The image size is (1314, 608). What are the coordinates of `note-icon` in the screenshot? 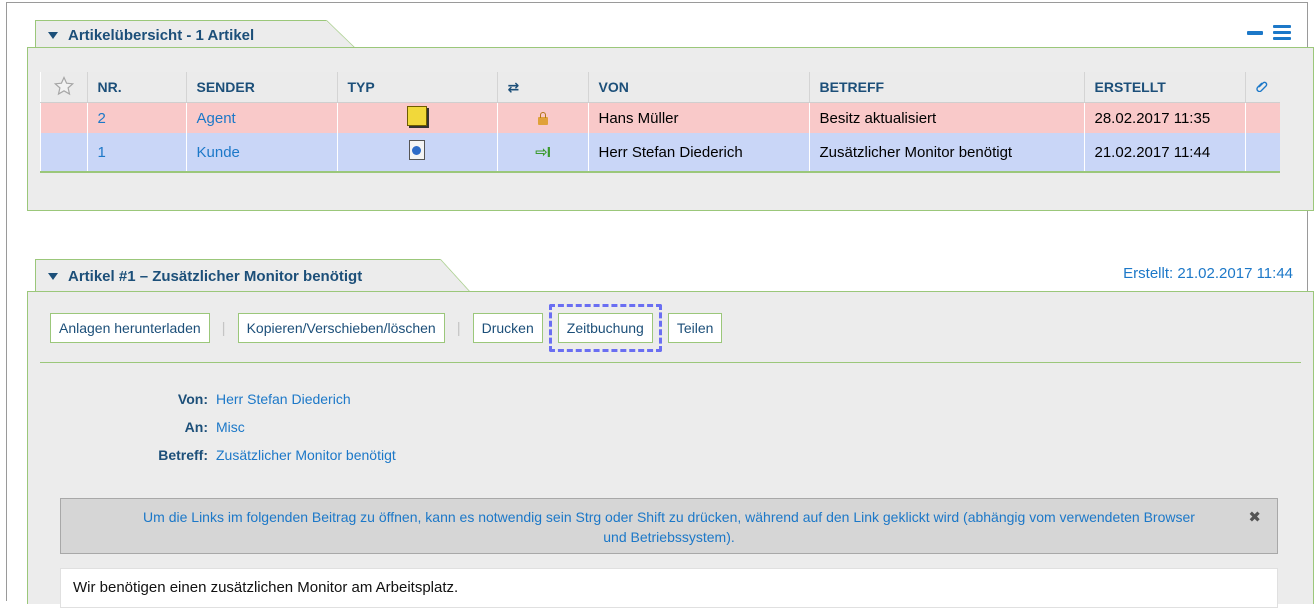 It's located at (417, 116).